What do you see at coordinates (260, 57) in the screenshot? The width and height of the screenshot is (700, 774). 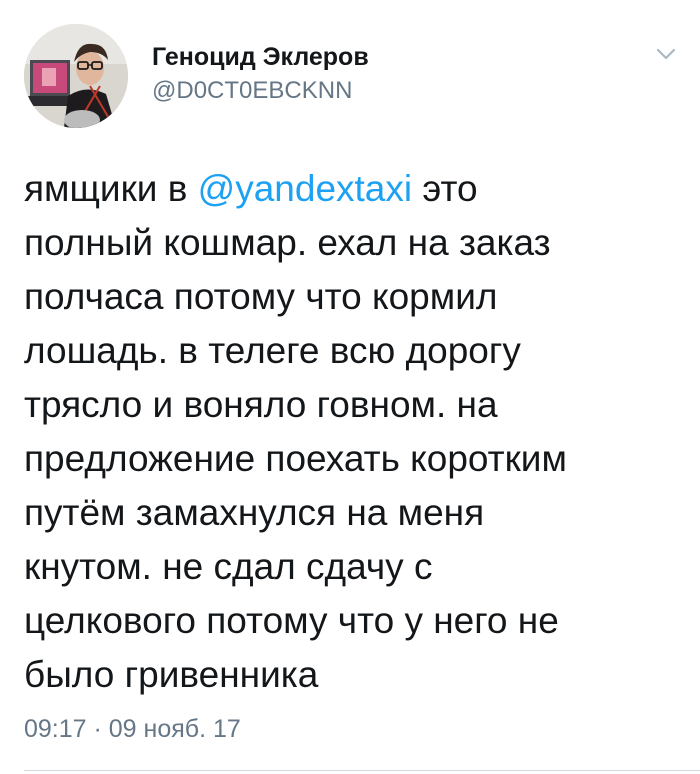 I see `author-display-name: Геноцид Эклеров` at bounding box center [260, 57].